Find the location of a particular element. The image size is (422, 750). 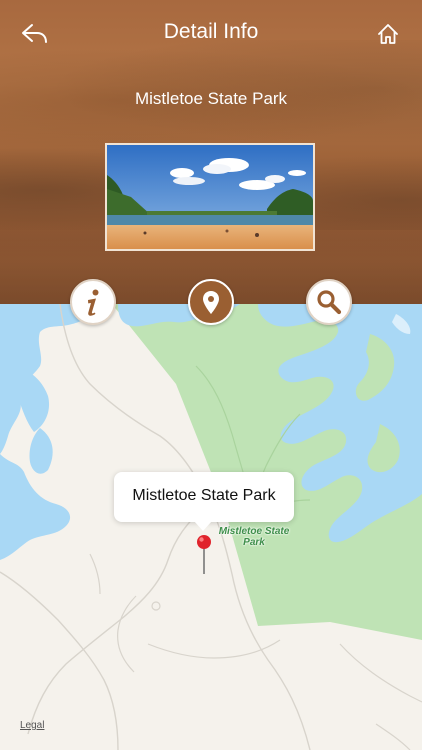

park-photo-image is located at coordinates (210, 197).